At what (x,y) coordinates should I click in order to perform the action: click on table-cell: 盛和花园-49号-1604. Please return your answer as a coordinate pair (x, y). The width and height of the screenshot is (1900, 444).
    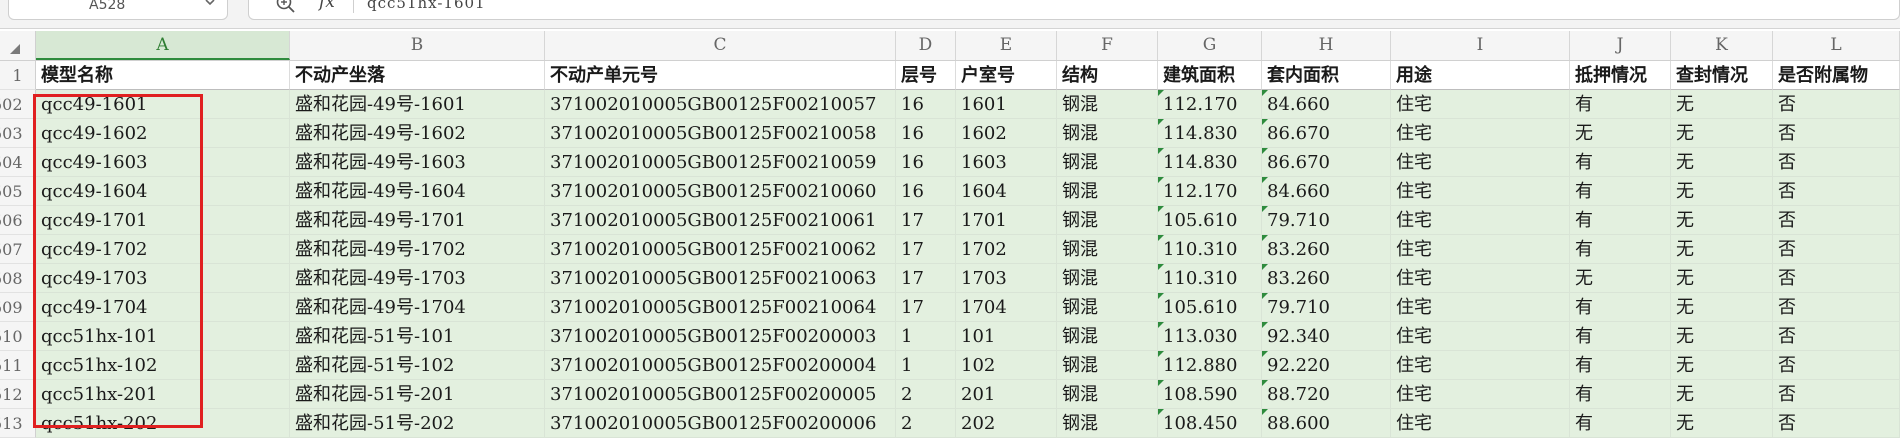
    Looking at the image, I should click on (417, 191).